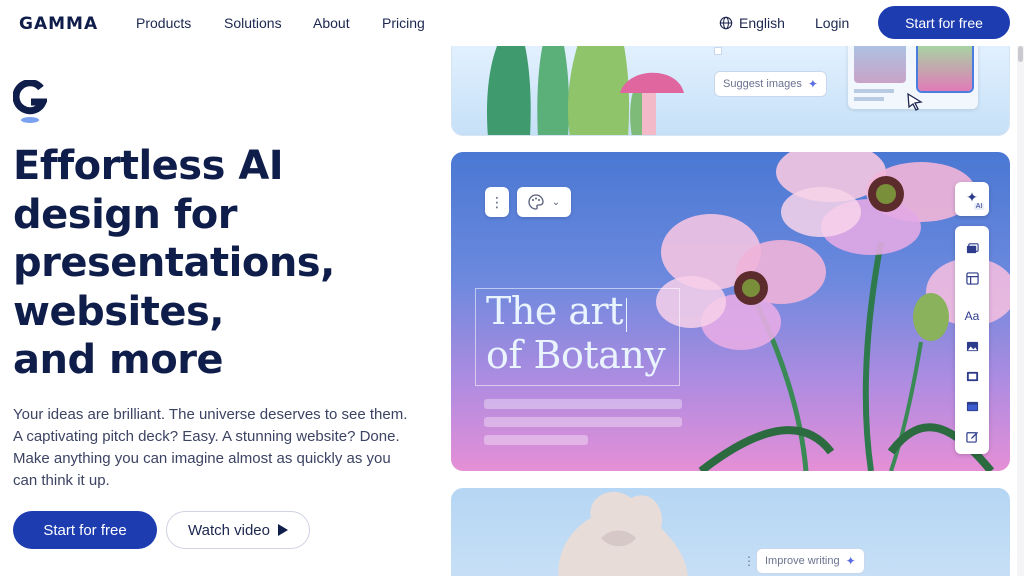  I want to click on cursor-icon, so click(915, 102).